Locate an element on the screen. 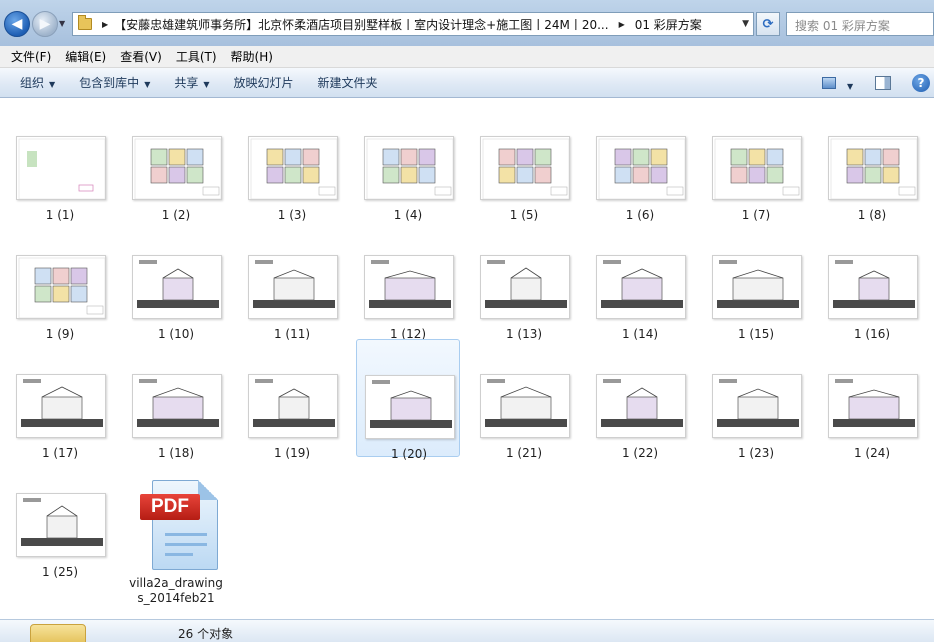 The image size is (934, 642). image-file-item: 1 (10) is located at coordinates (176, 280).